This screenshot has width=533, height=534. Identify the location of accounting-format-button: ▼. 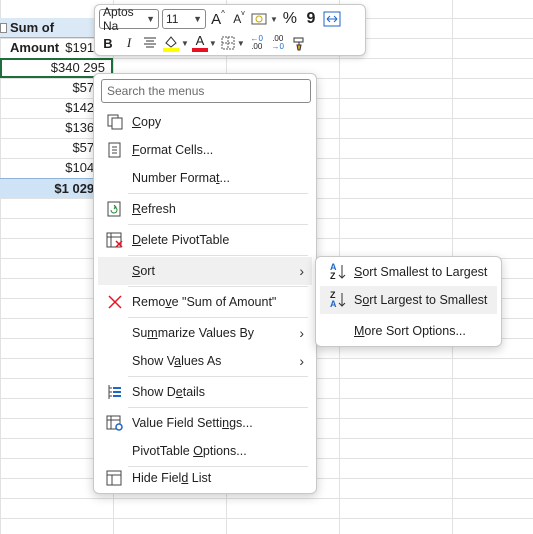
(264, 19).